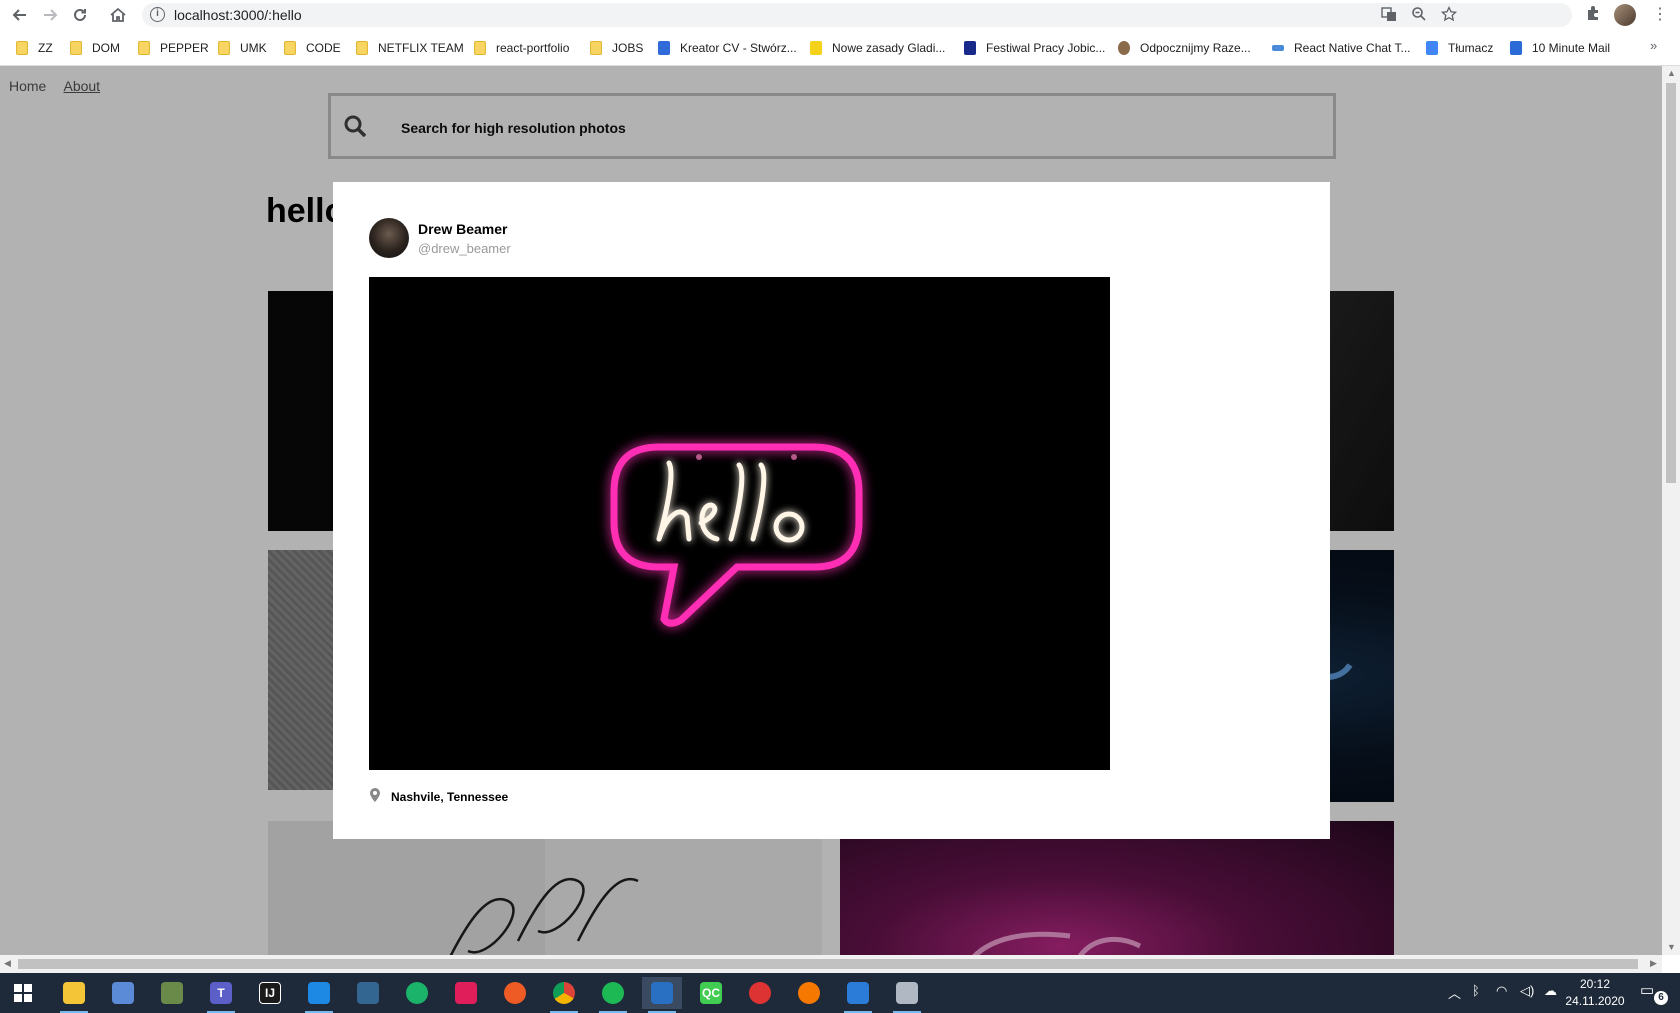 The image size is (1680, 1013). I want to click on bookmark-tlumacz: Tłumacz, so click(1459, 48).